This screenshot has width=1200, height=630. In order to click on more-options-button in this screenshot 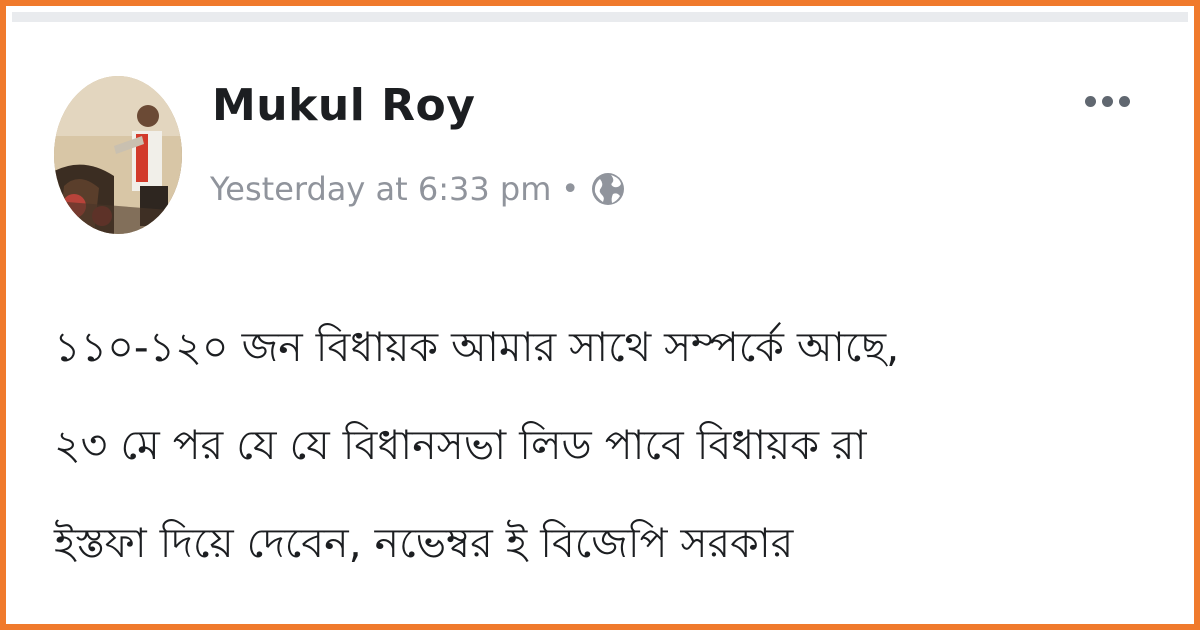, I will do `click(1107, 101)`.